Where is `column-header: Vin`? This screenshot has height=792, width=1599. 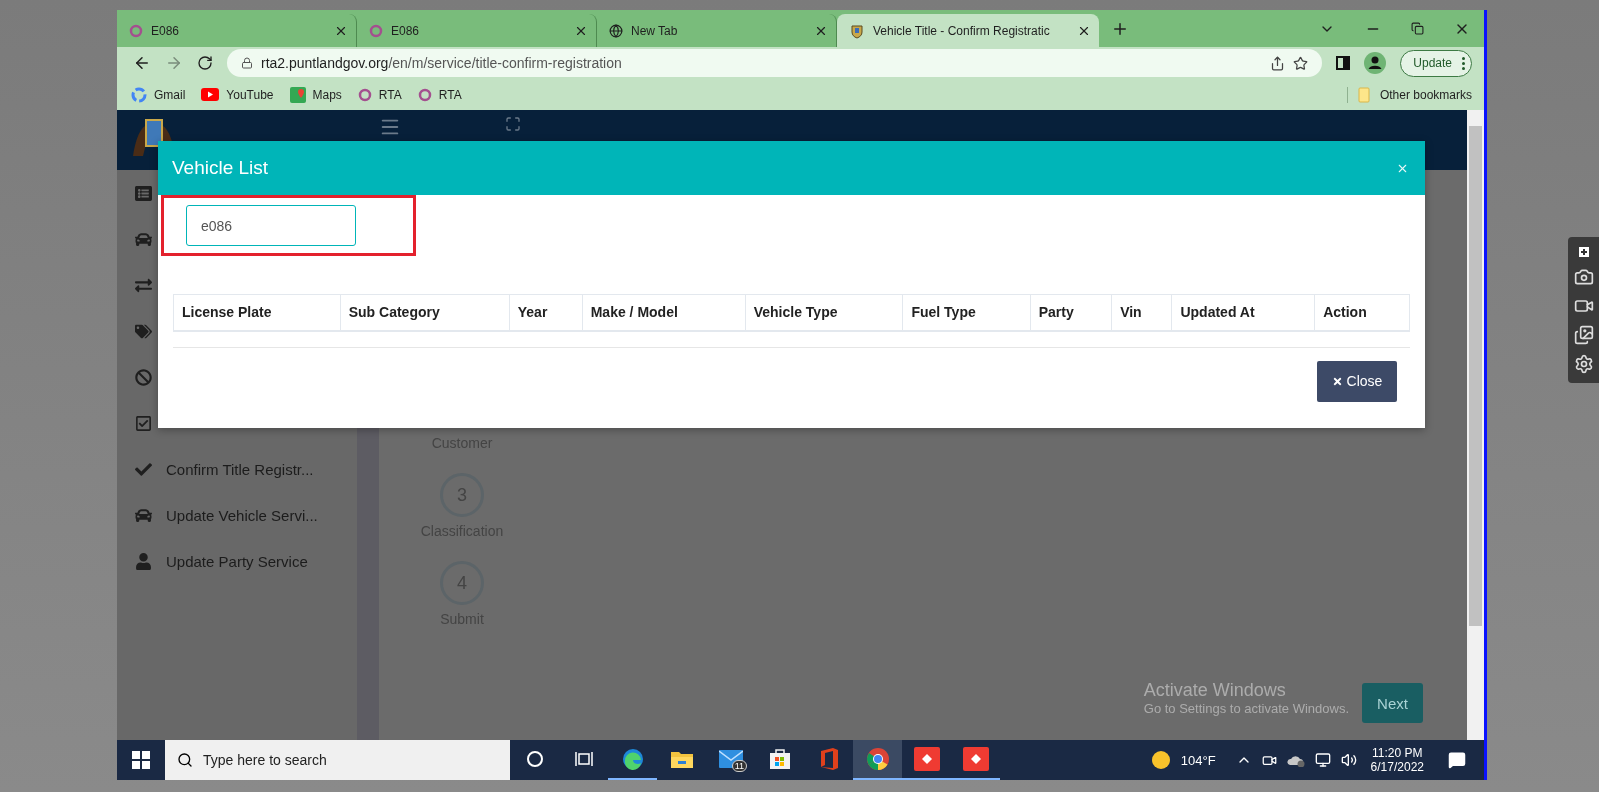 column-header: Vin is located at coordinates (1141, 312).